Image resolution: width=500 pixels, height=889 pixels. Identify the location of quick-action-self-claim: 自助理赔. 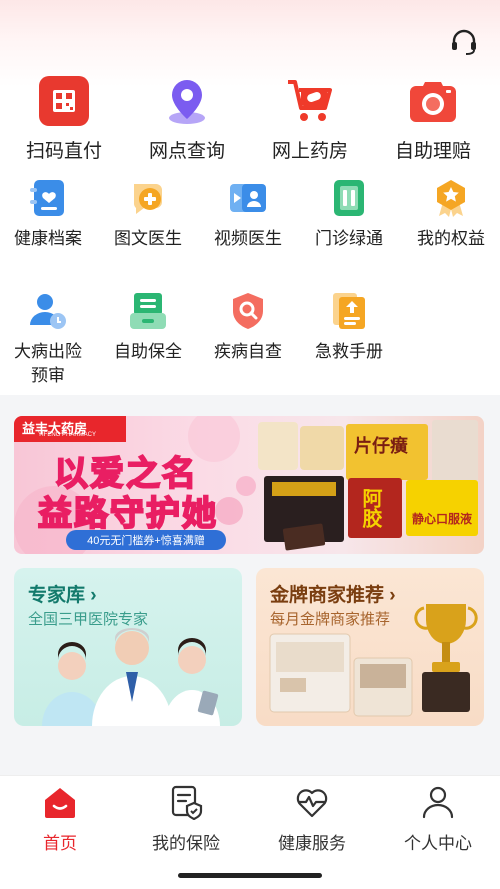
(433, 119).